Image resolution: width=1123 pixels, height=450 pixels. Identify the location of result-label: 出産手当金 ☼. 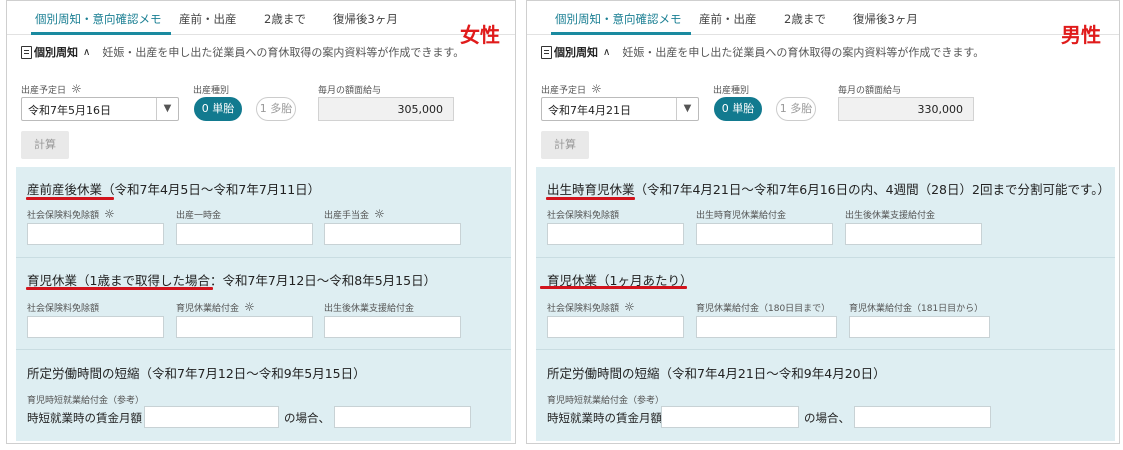
(354, 214).